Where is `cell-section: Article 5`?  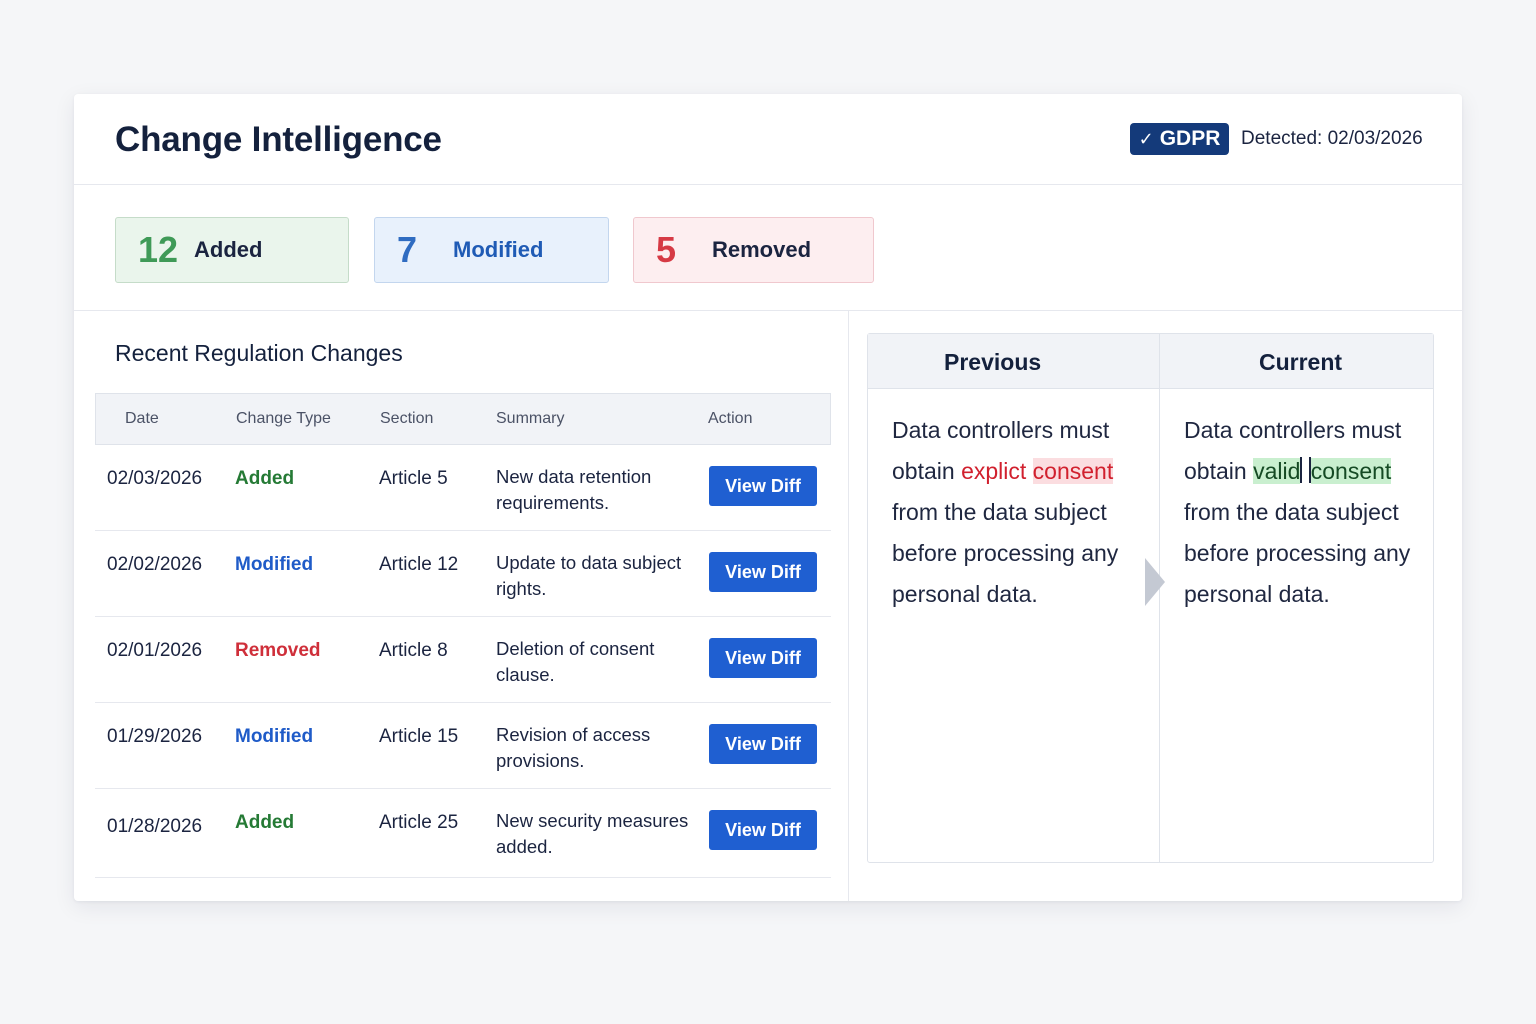
cell-section: Article 5 is located at coordinates (413, 478).